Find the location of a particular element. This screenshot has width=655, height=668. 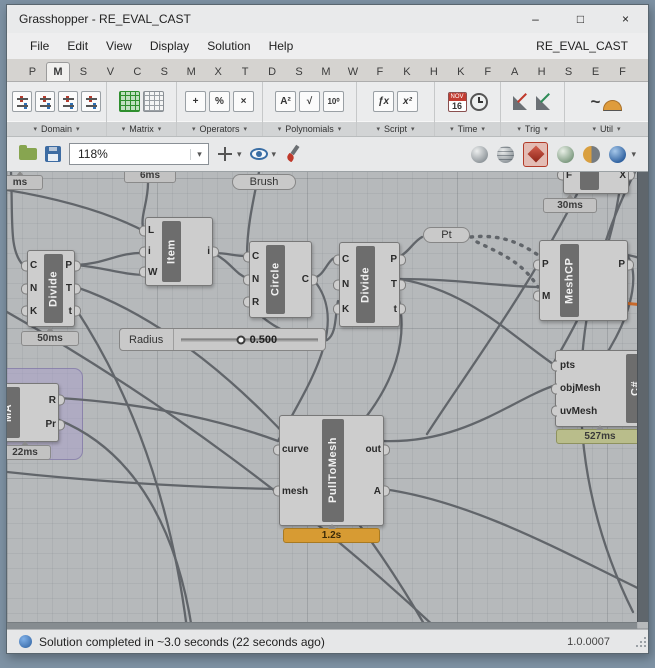

port-input-K: K is located at coordinates (348, 309).